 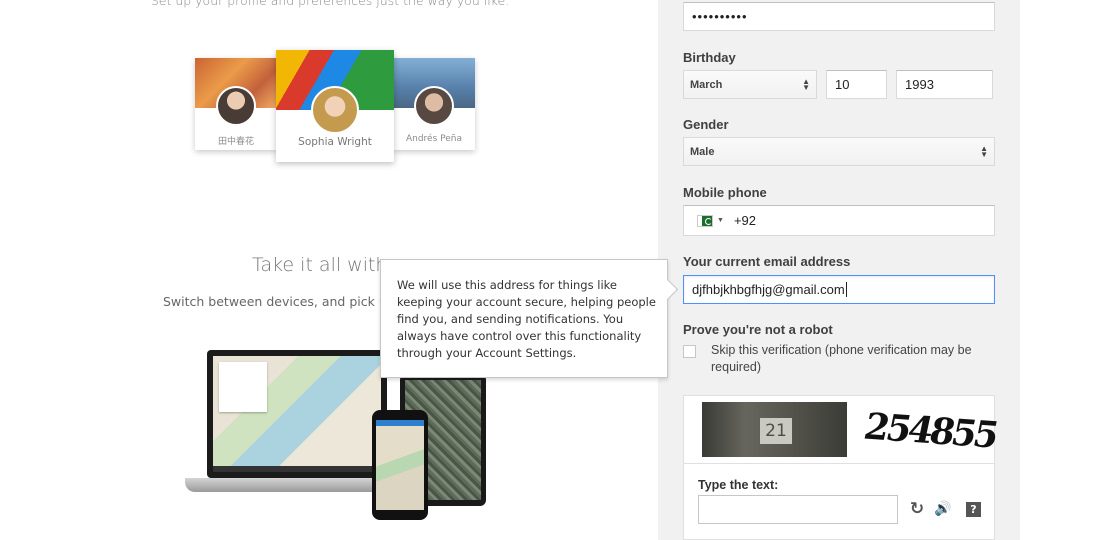 I want to click on laptop-screen, so click(x=297, y=414).